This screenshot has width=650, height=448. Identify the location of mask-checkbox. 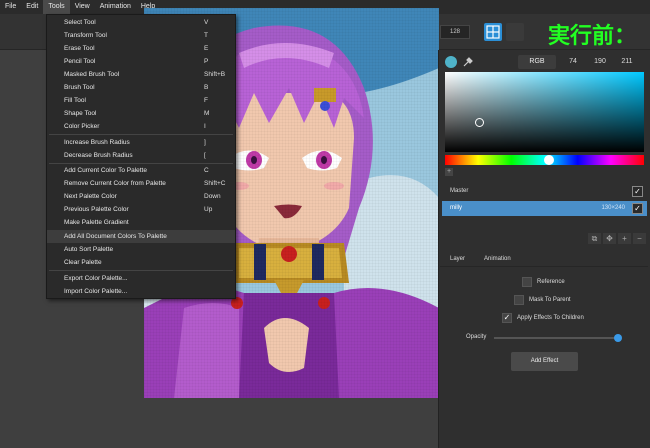
(519, 300).